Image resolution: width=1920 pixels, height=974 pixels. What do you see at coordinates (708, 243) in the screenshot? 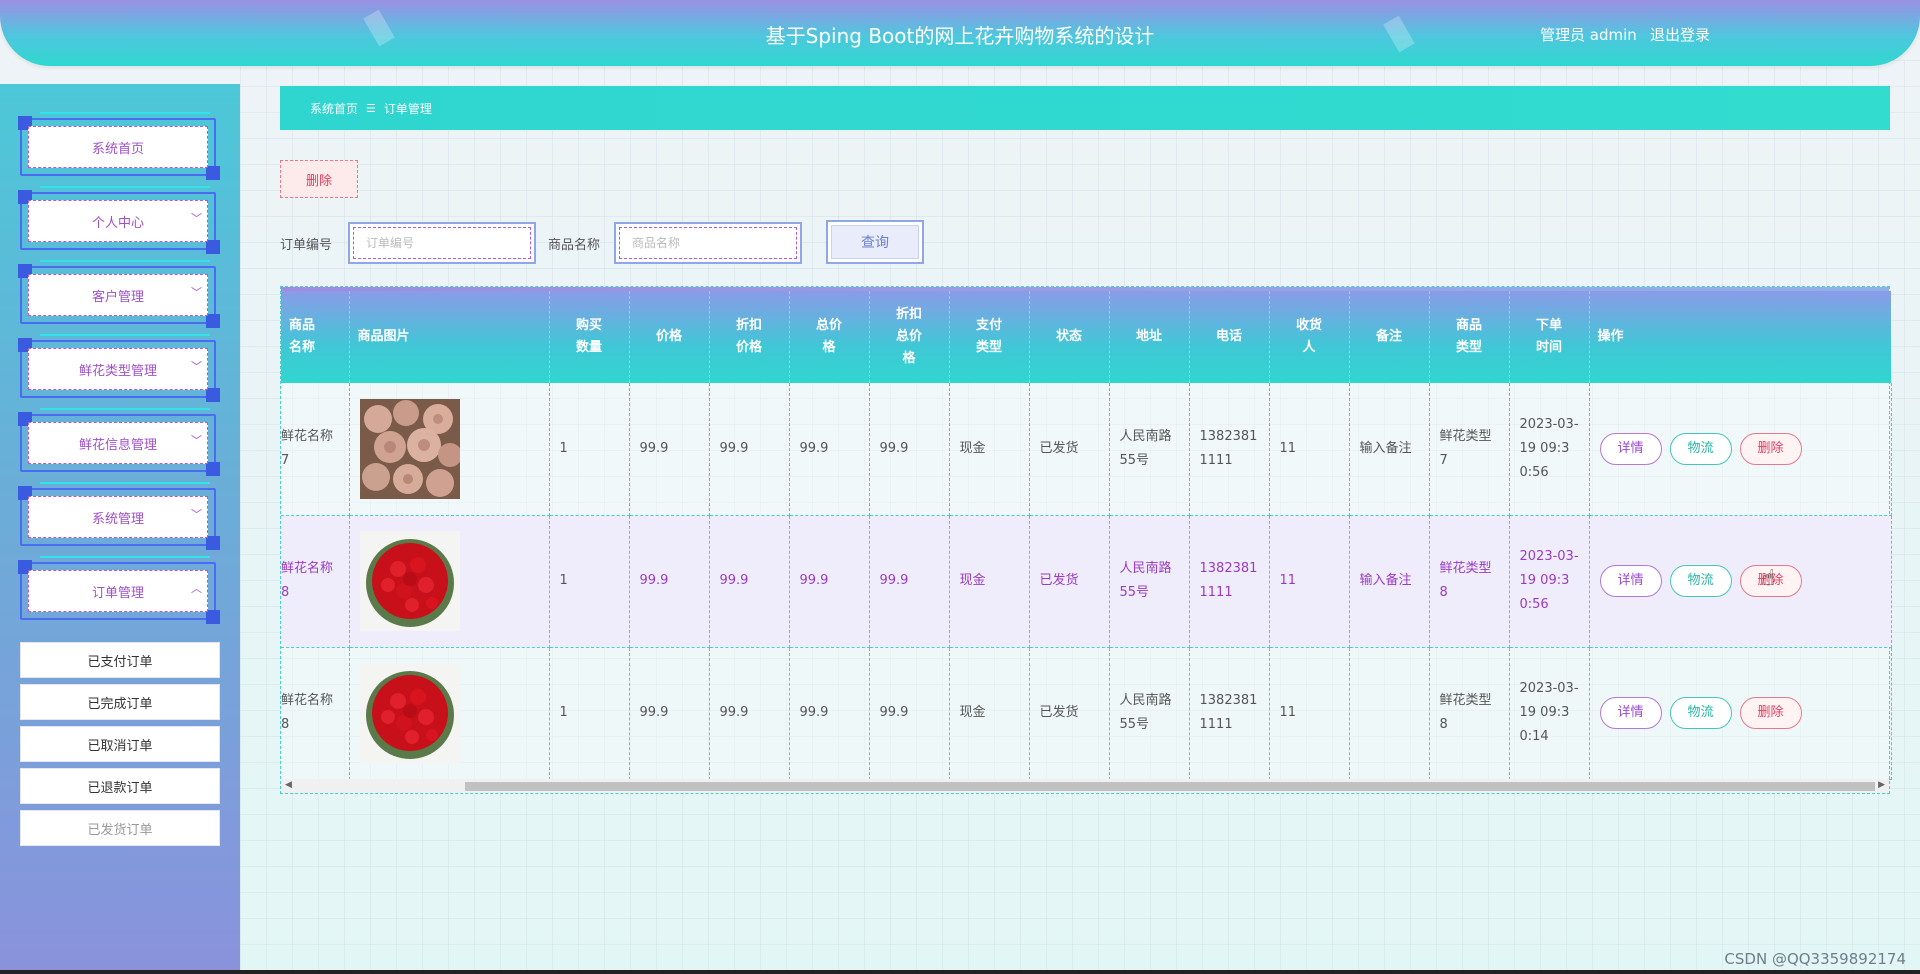
I see `product-name-input` at bounding box center [708, 243].